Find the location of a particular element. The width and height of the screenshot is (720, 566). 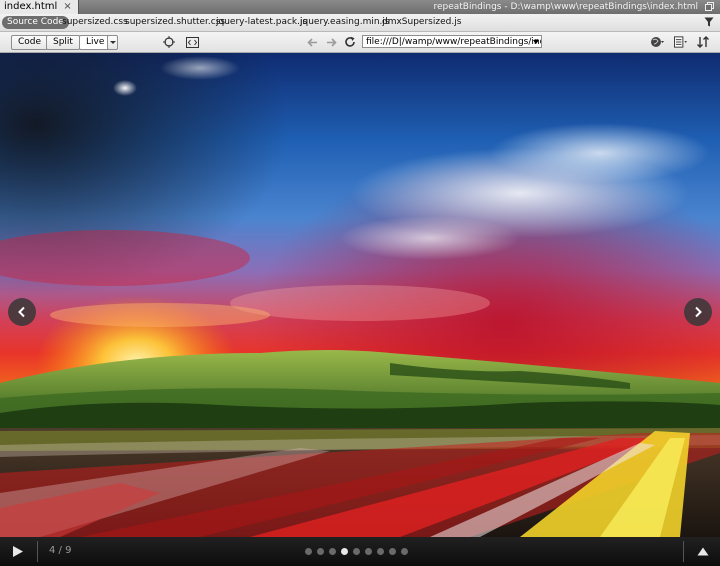

filter-icon is located at coordinates (709, 22).